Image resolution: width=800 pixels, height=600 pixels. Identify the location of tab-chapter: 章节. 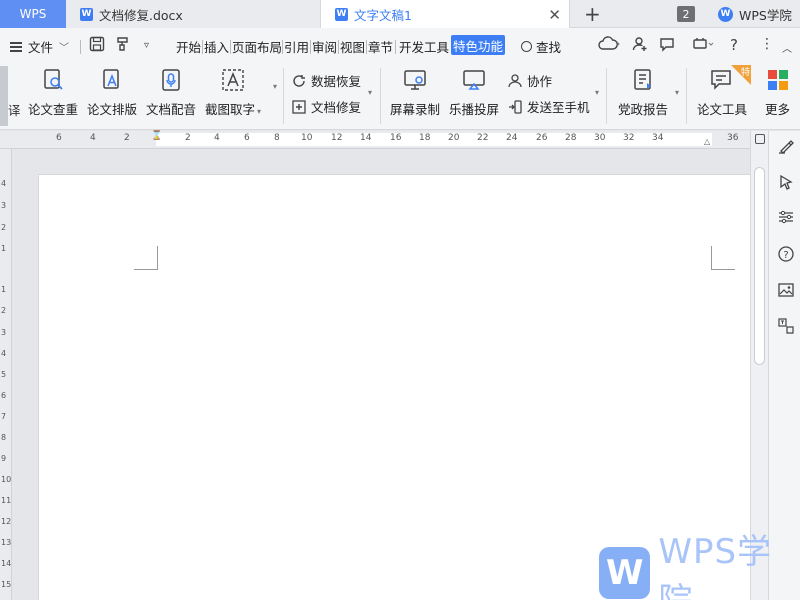
(380, 46).